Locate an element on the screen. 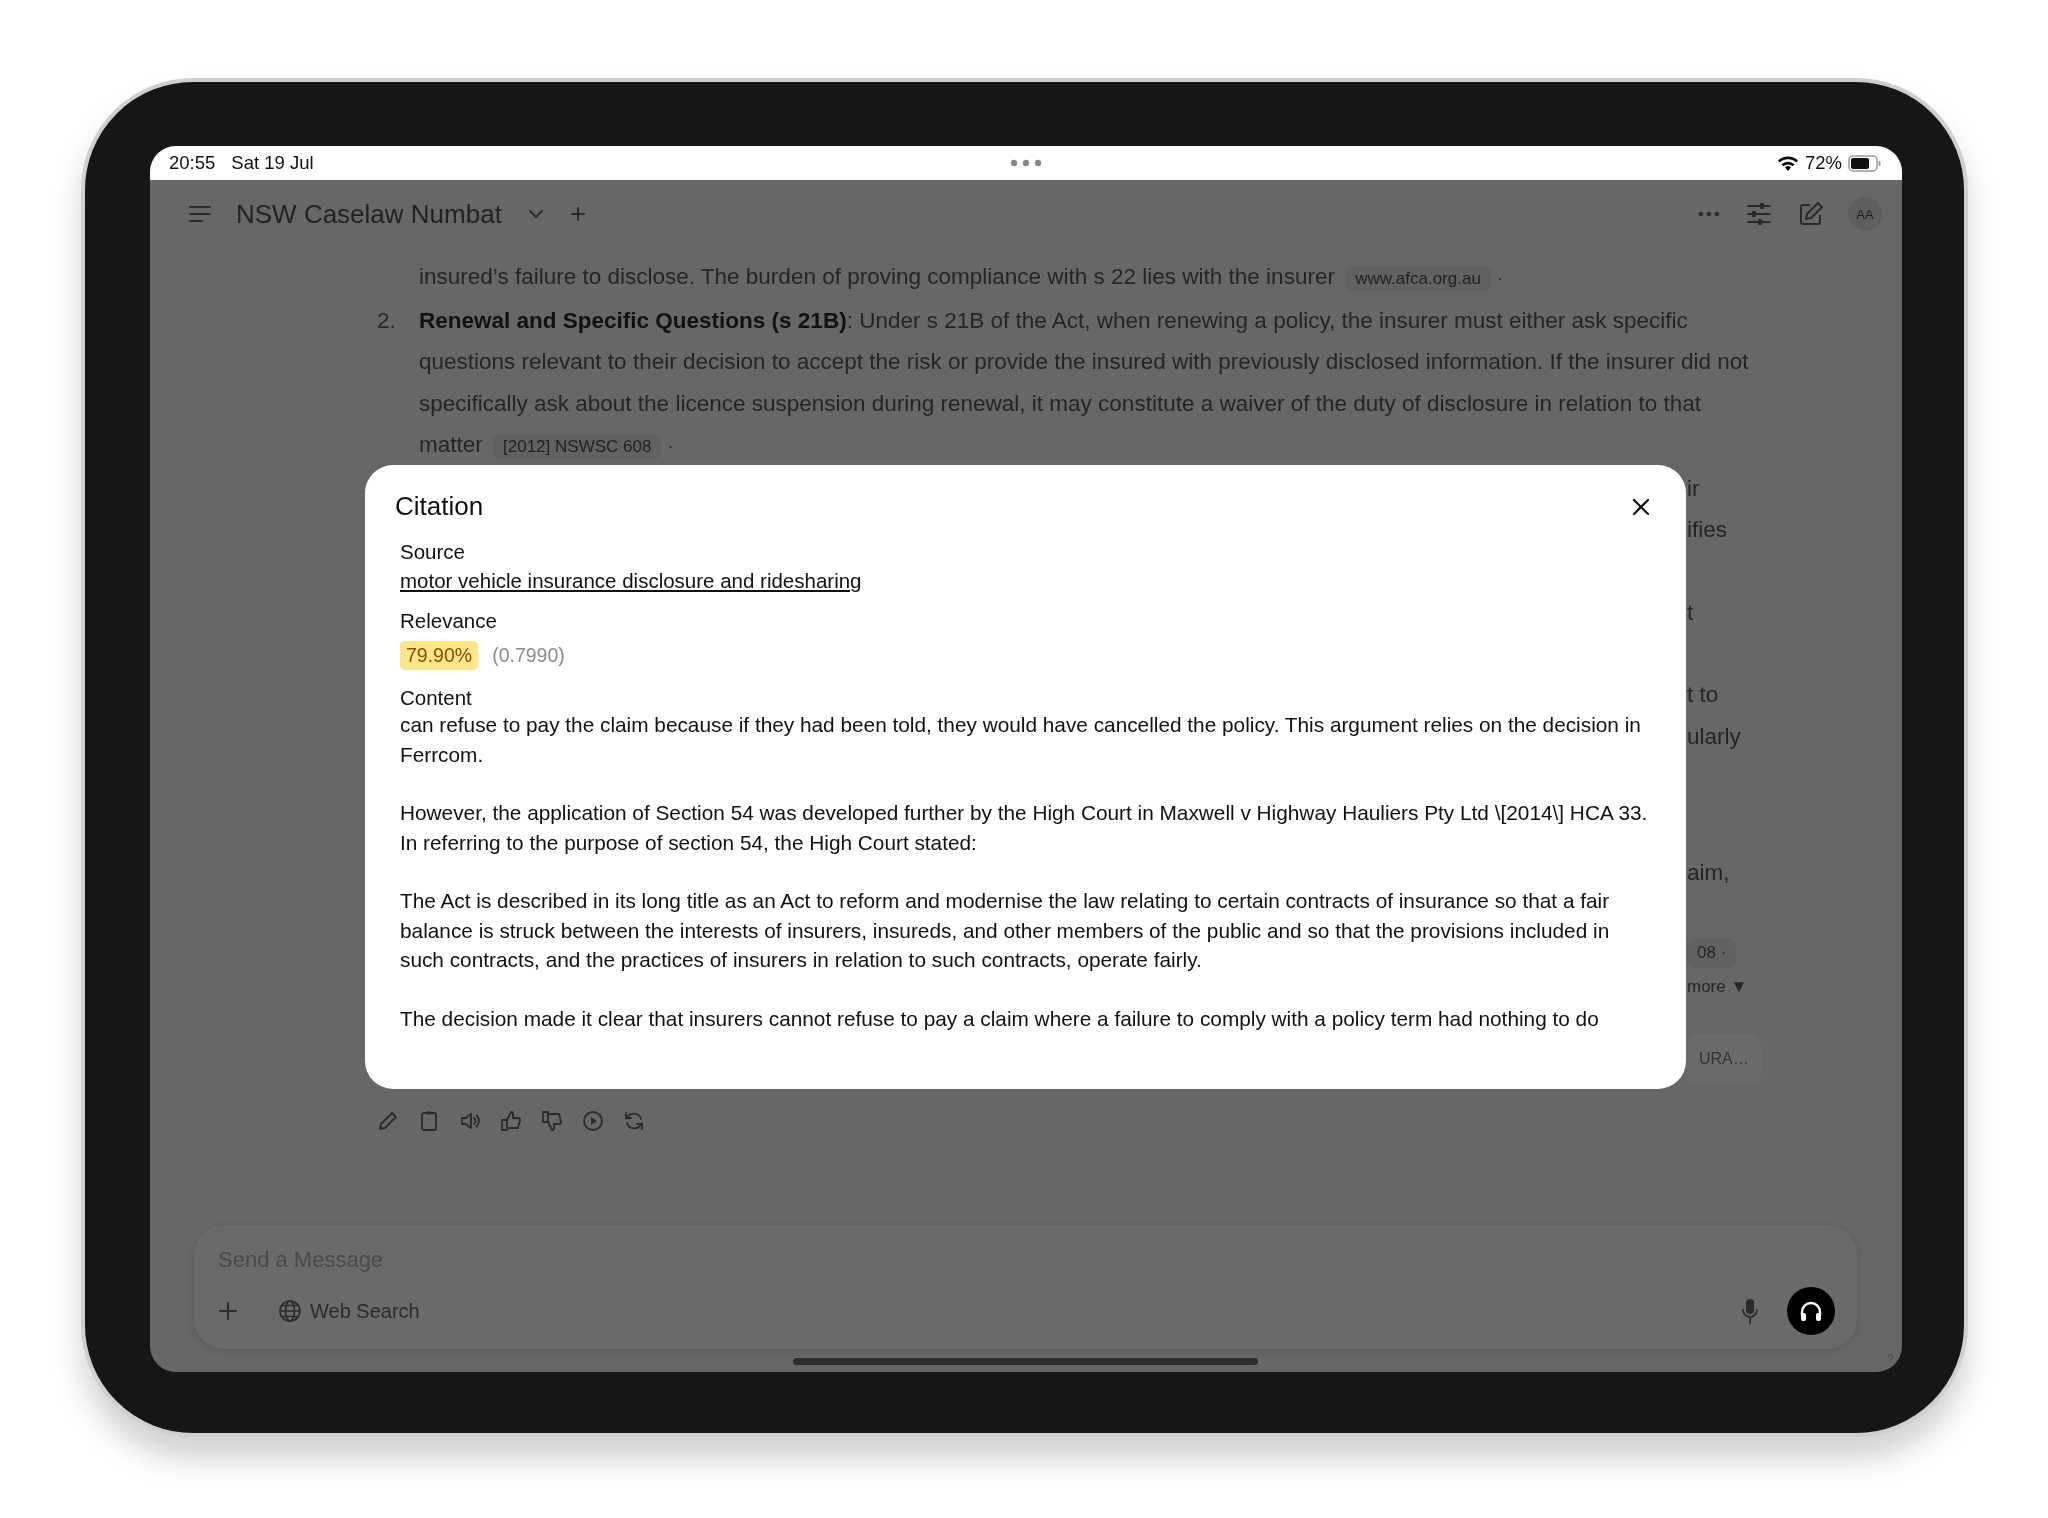 This screenshot has width=2048, height=1518. list-number: 2. is located at coordinates (387, 320).